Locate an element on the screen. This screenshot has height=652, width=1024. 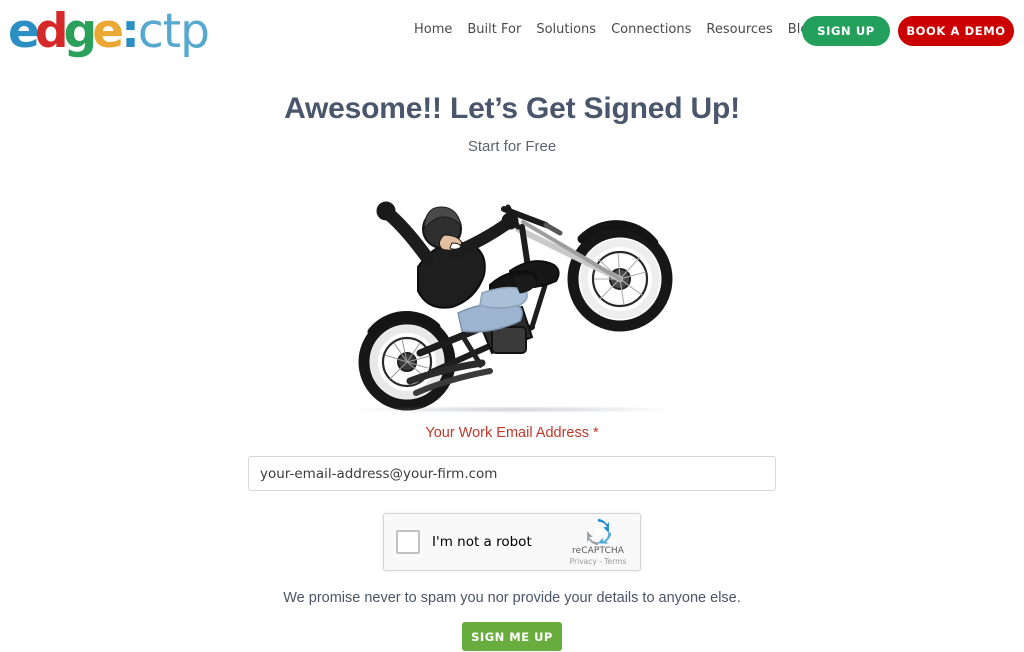
logo-letter-e2: e is located at coordinates (108, 31).